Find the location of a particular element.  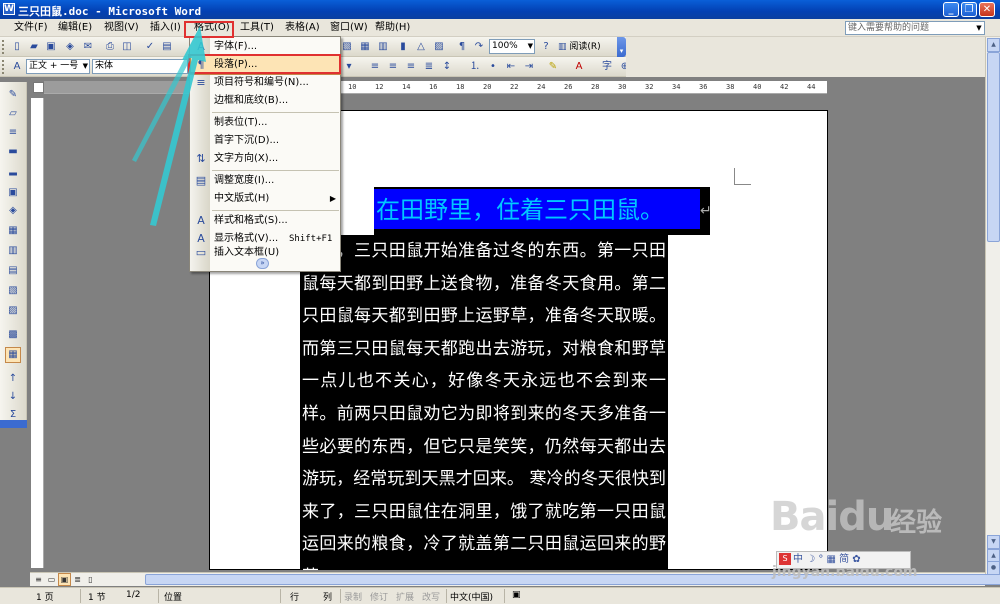

align-cells-icon: ▧ is located at coordinates (13, 291).